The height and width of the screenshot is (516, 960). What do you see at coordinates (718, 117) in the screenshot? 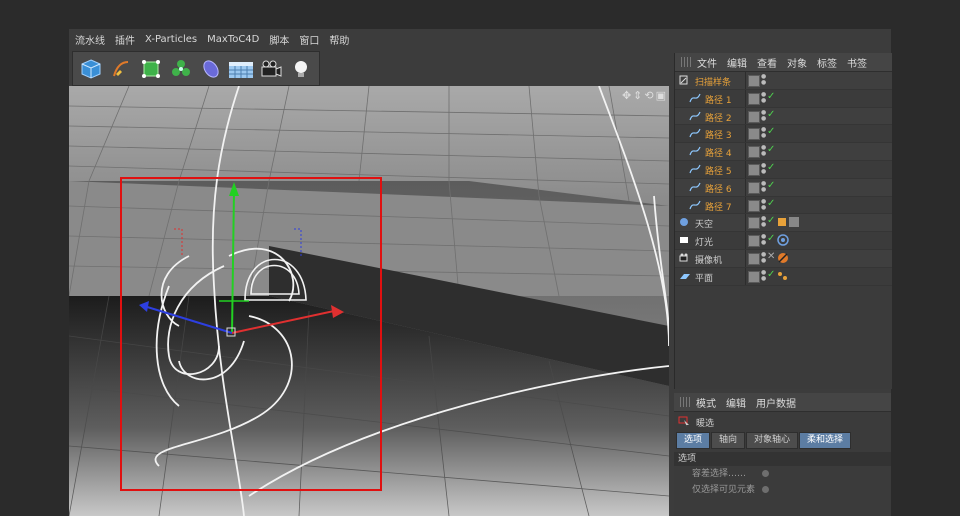
I see `object-name: 路径 2` at bounding box center [718, 117].